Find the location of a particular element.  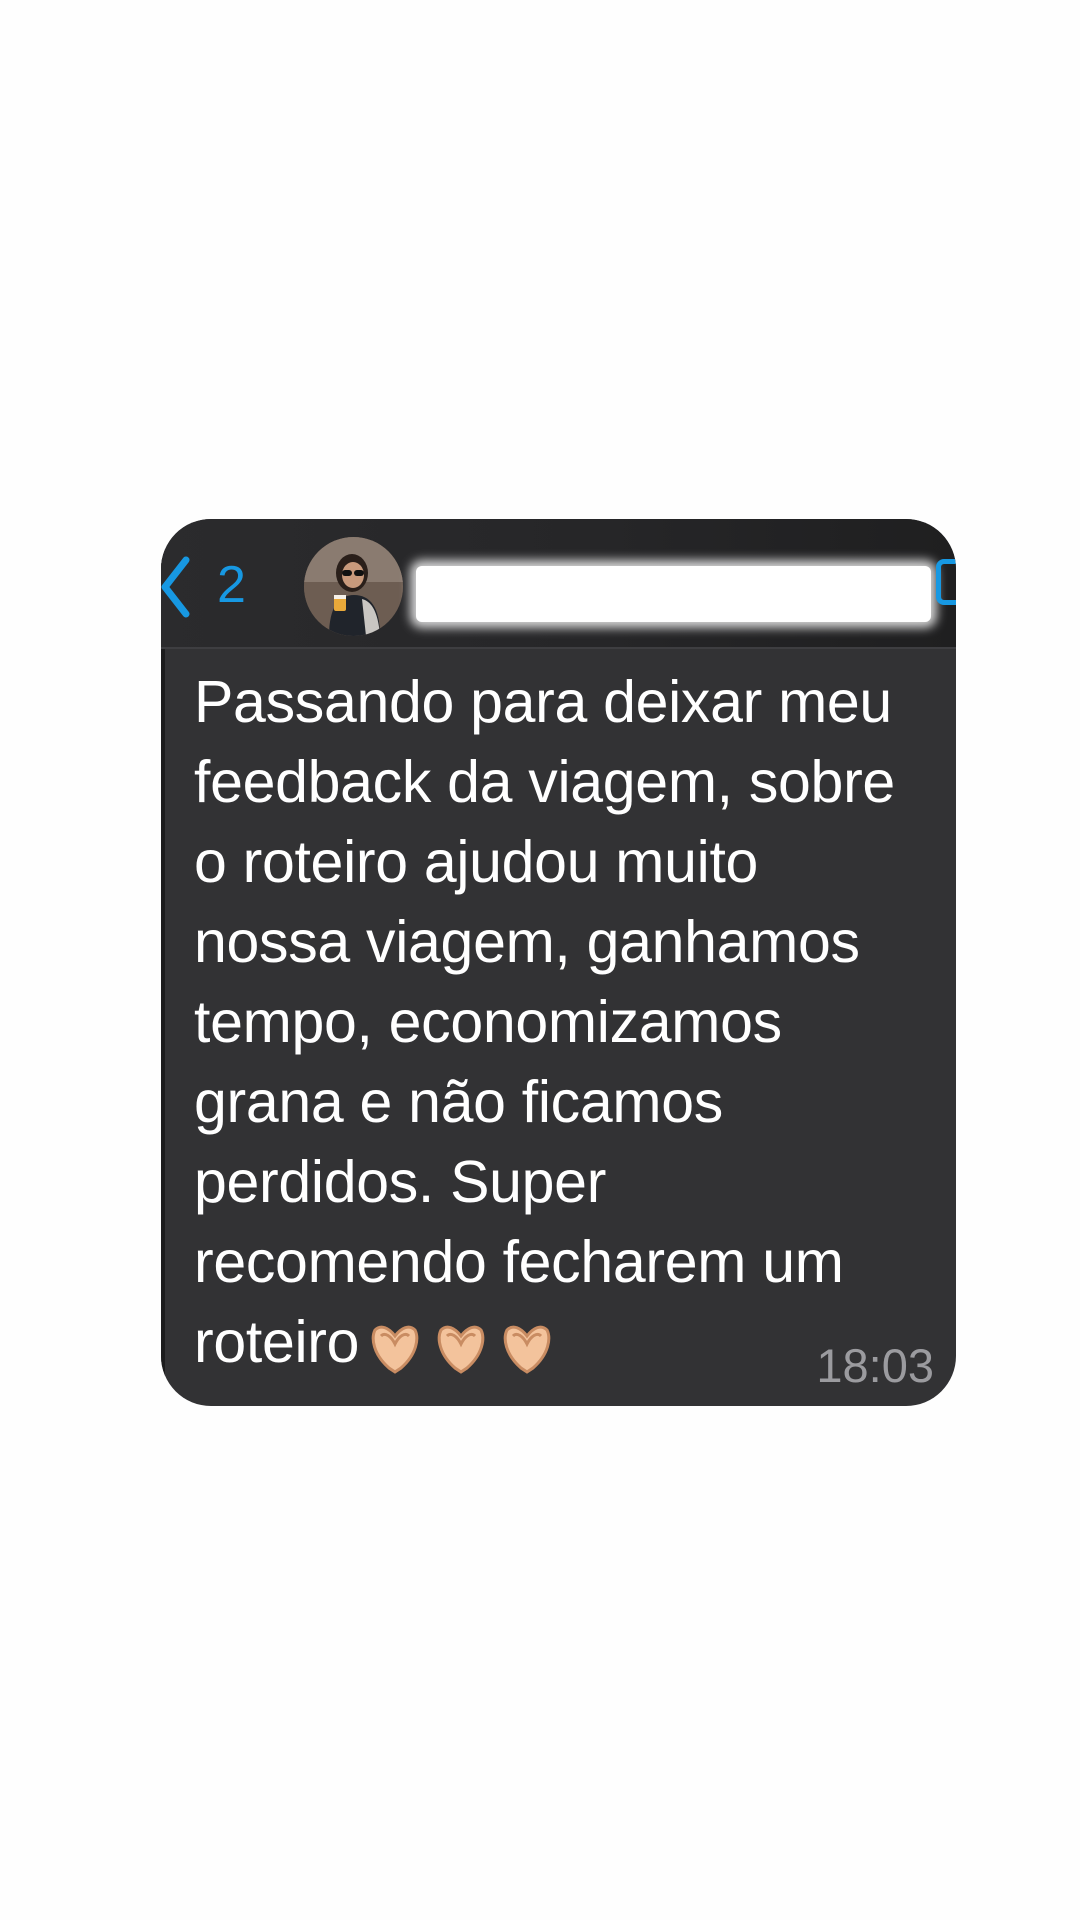

message-timestamp: 18:03 is located at coordinates (875, 1365).